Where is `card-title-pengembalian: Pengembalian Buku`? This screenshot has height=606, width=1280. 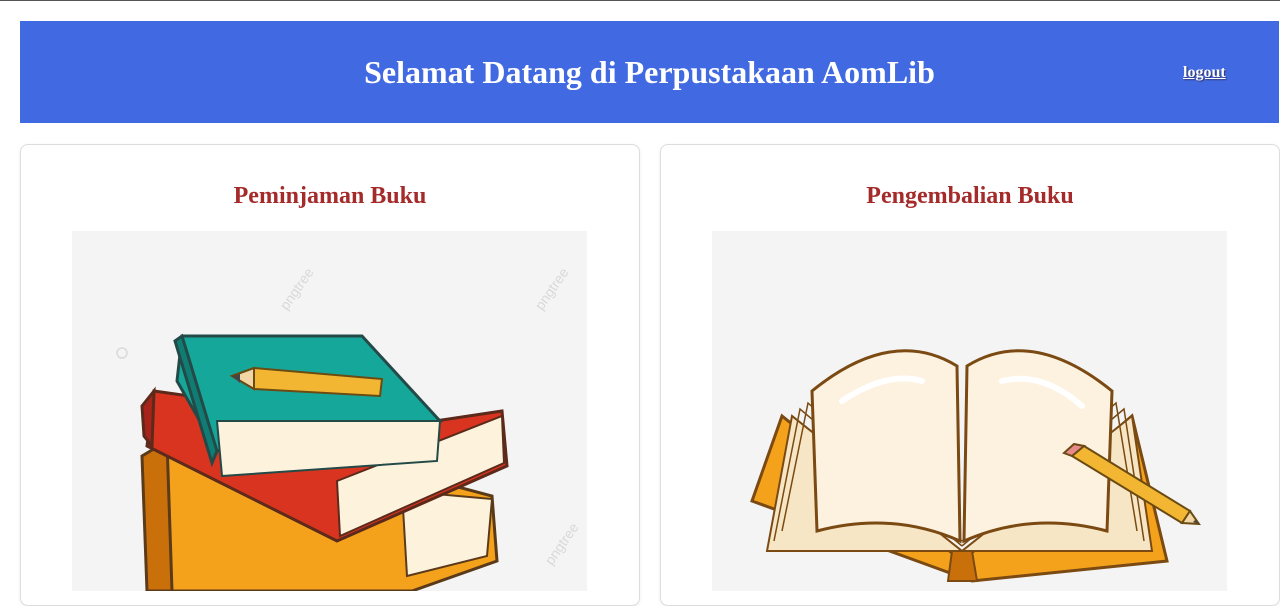
card-title-pengembalian: Pengembalian Buku is located at coordinates (970, 196).